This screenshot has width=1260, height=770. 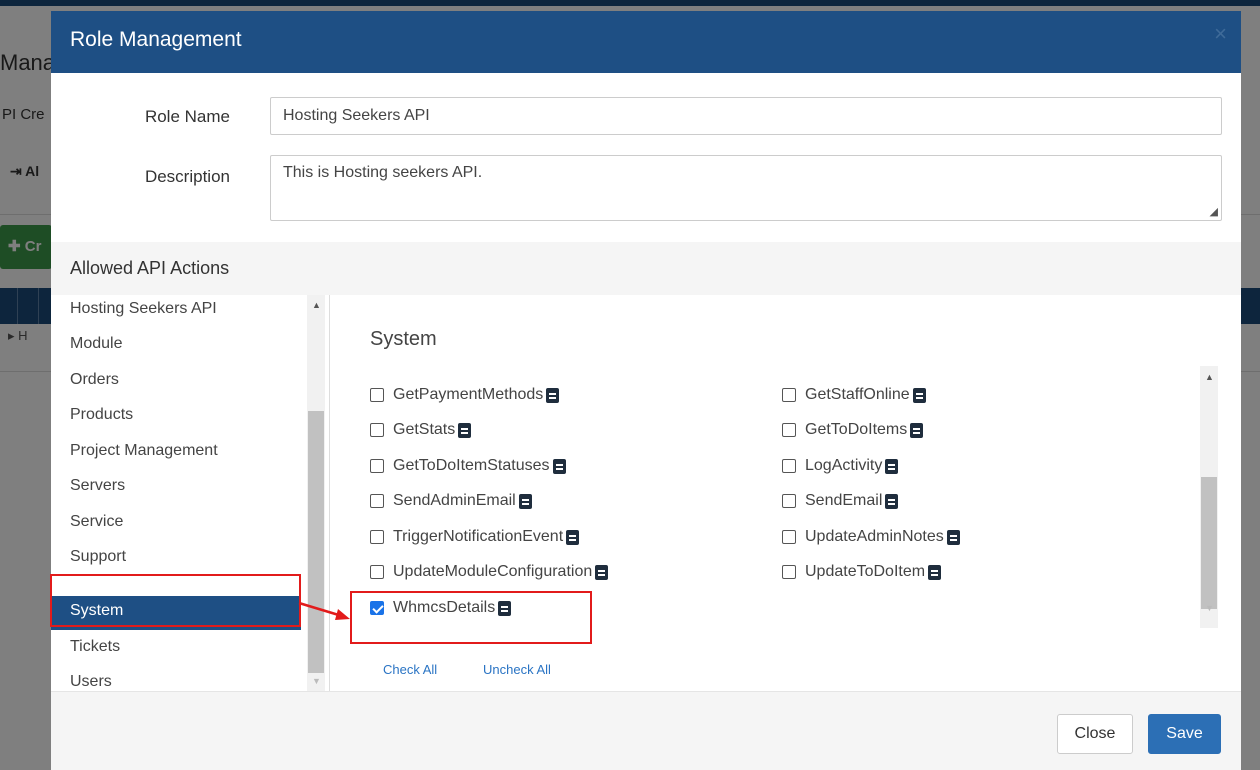 What do you see at coordinates (874, 536) in the screenshot?
I see `action-label: UpdateAdminNotes` at bounding box center [874, 536].